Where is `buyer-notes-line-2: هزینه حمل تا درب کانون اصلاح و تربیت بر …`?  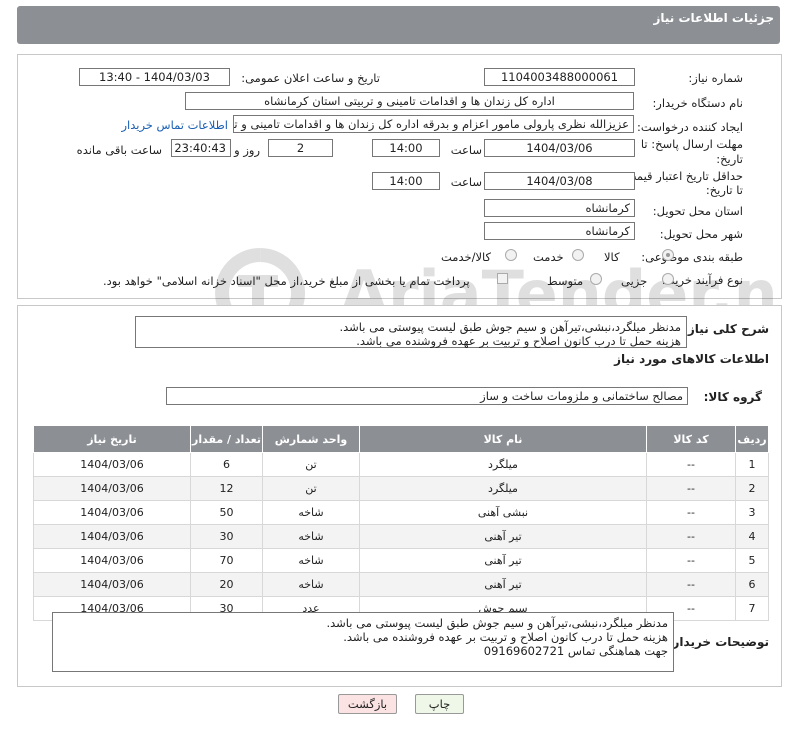
buyer-notes-line-2: هزینه حمل تا درب کانون اصلاح و تربیت بر … is located at coordinates (505, 637).